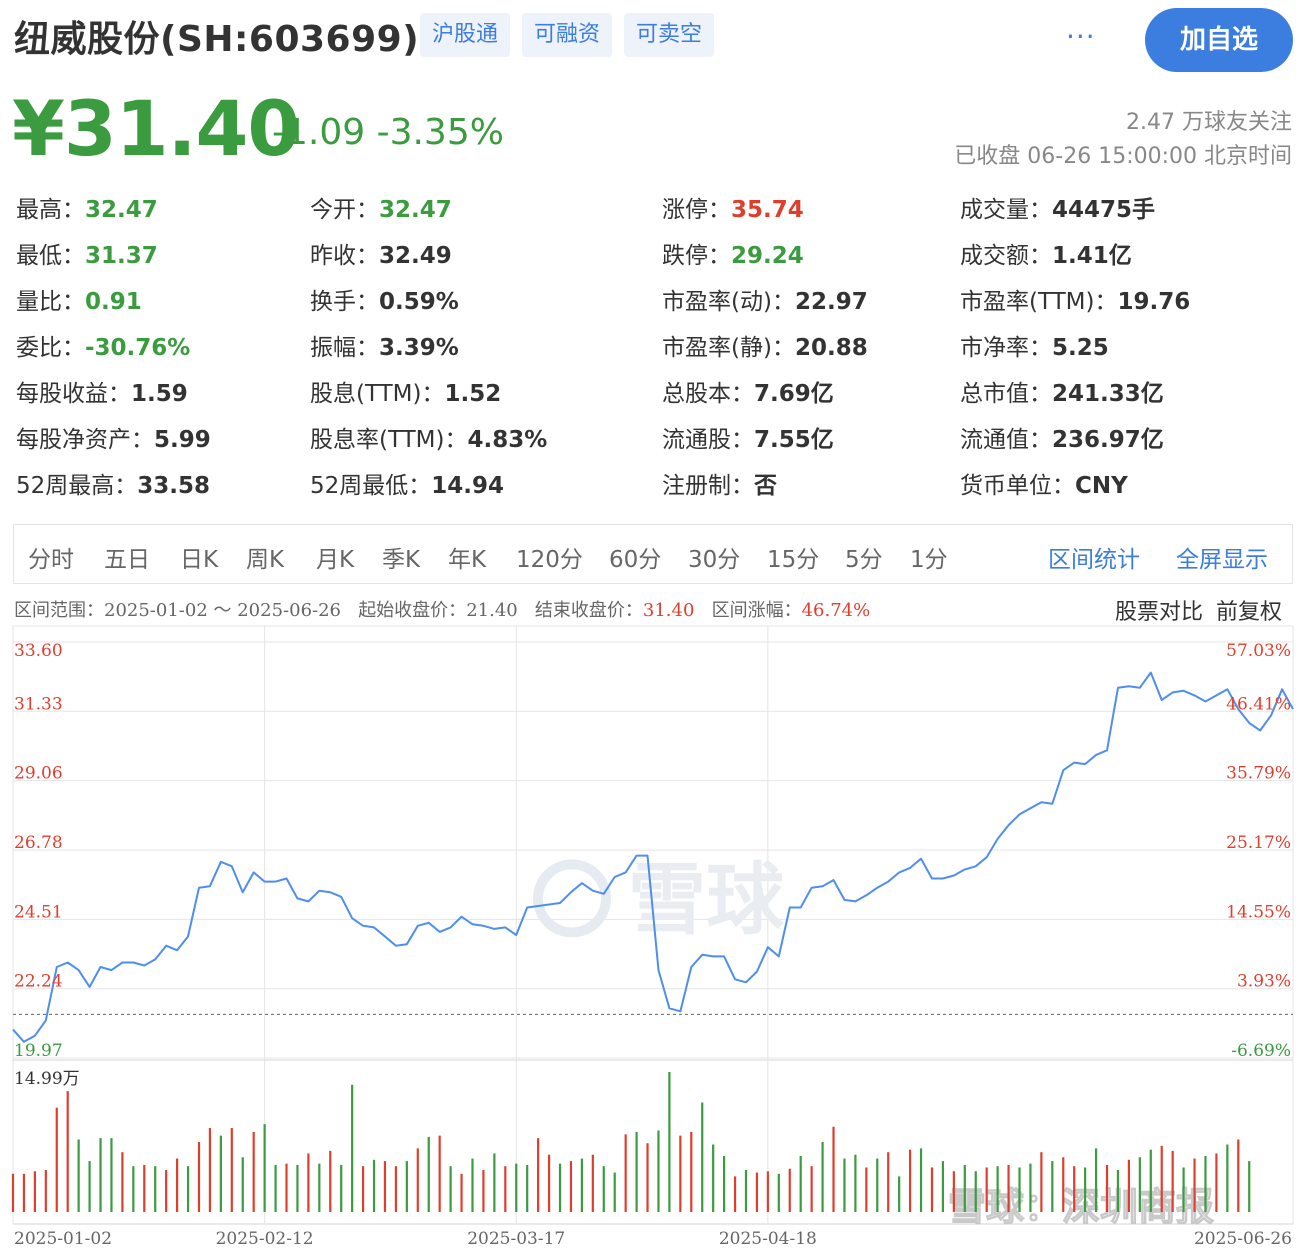  What do you see at coordinates (265, 1238) in the screenshot?
I see `x-tick-label: 2025-02-12` at bounding box center [265, 1238].